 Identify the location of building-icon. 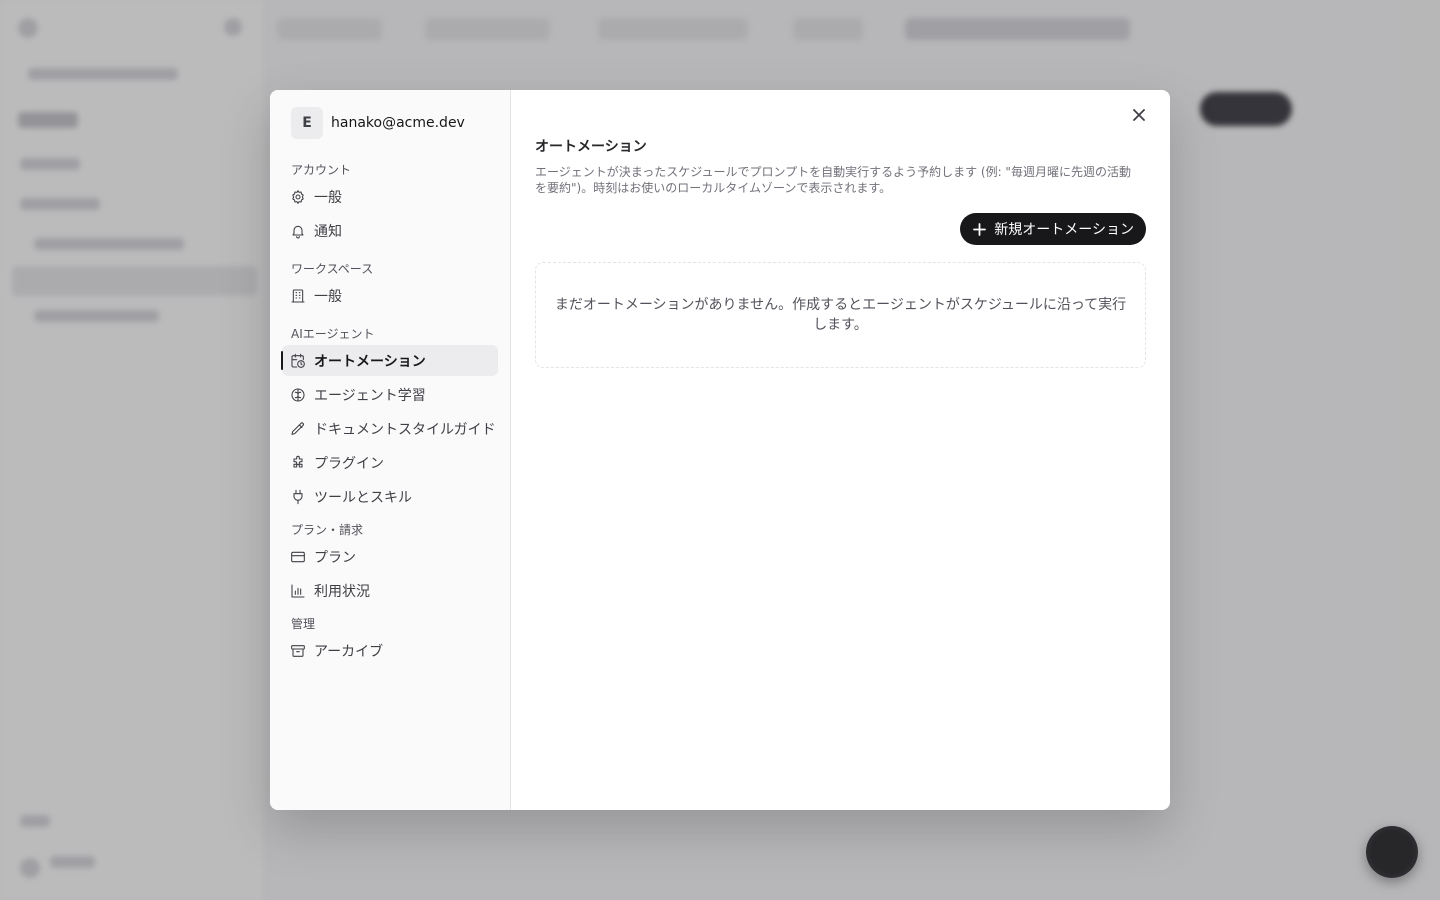
(298, 296).